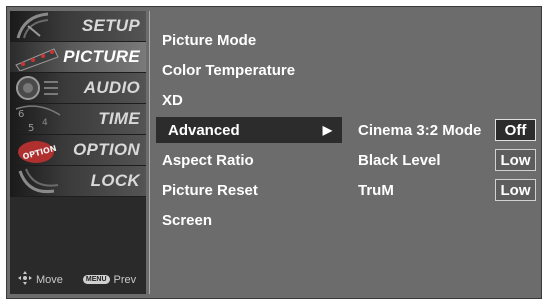 The height and width of the screenshot is (299, 542). What do you see at coordinates (249, 130) in the screenshot?
I see `menu-item-advanced: Advanced ▶` at bounding box center [249, 130].